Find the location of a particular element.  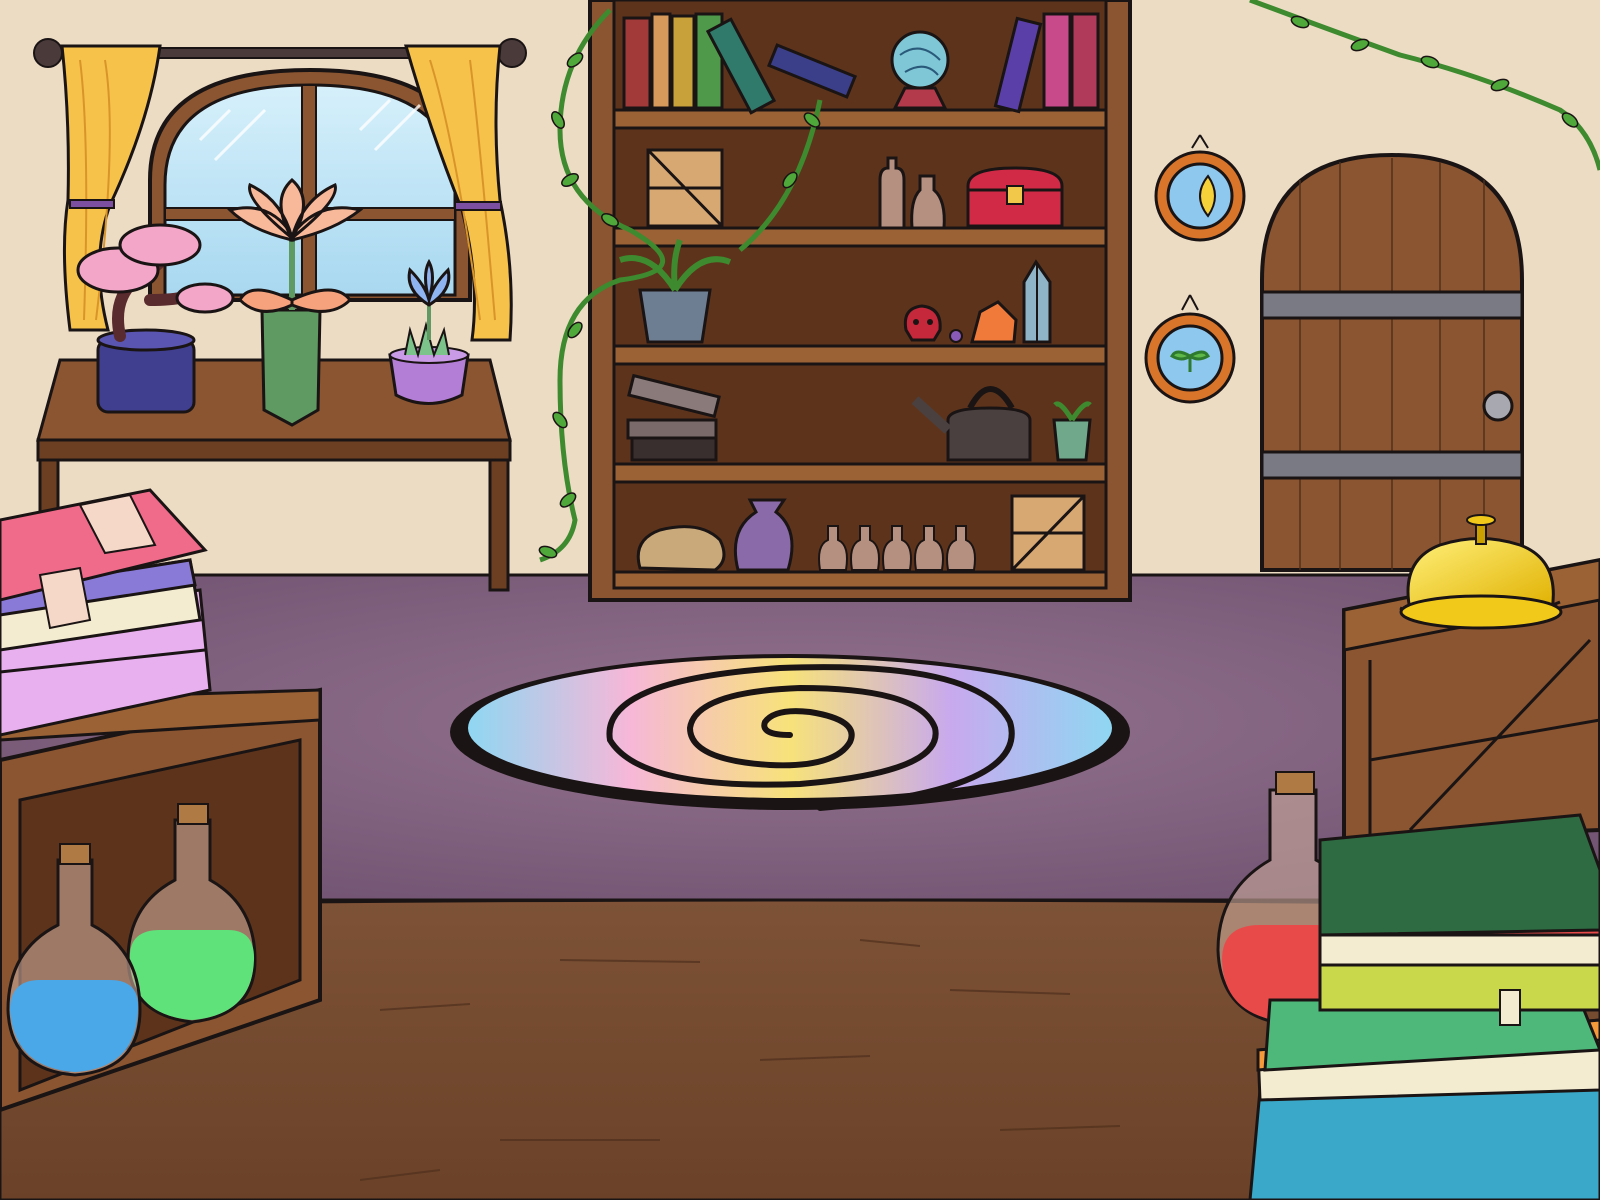

small-crate is located at coordinates (685, 188).